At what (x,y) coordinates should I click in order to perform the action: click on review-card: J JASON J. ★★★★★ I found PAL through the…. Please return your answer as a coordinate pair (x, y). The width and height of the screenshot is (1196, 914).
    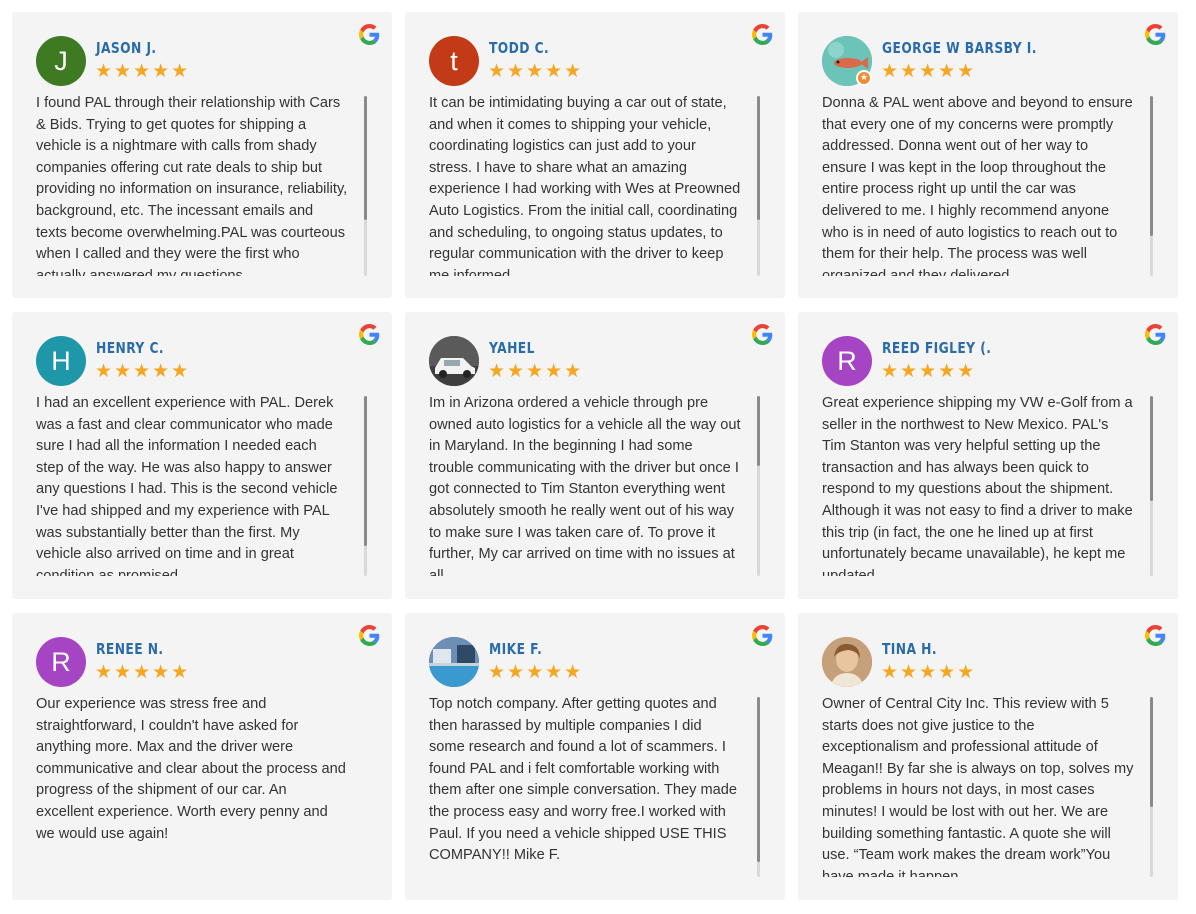
    Looking at the image, I should click on (202, 155).